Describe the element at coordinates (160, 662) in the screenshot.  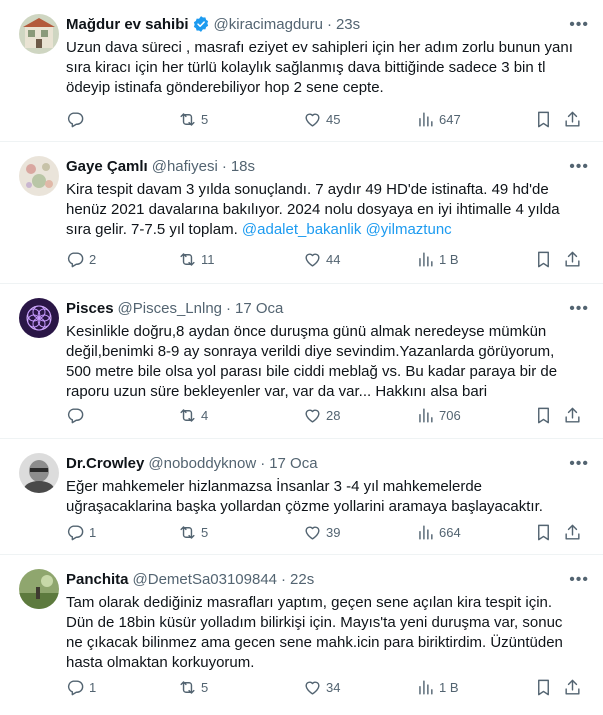
I see `tweet-text-line: hasta olmaktan korkuyorum.` at that location.